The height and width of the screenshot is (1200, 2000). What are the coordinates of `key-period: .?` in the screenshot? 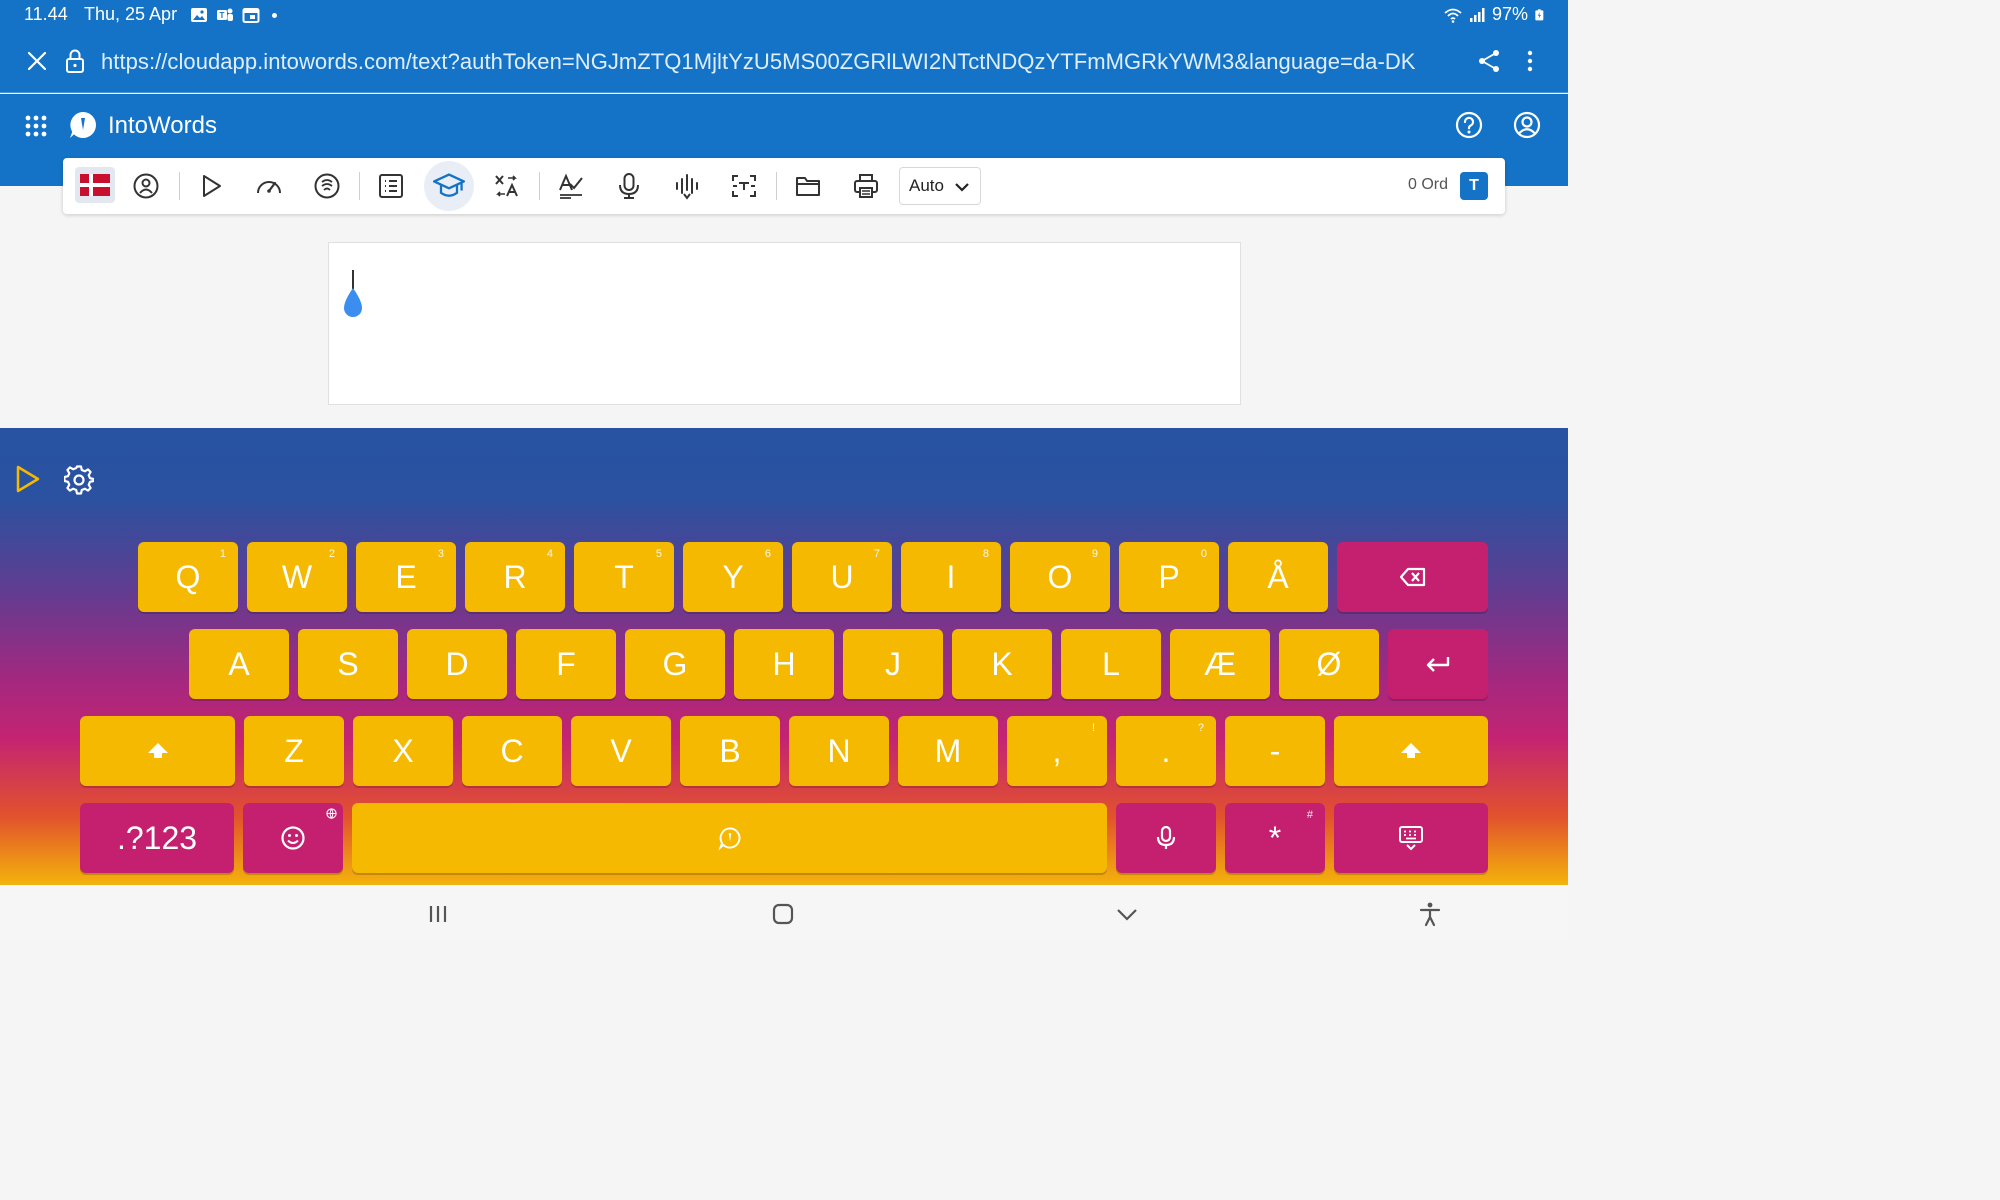 It's located at (1166, 751).